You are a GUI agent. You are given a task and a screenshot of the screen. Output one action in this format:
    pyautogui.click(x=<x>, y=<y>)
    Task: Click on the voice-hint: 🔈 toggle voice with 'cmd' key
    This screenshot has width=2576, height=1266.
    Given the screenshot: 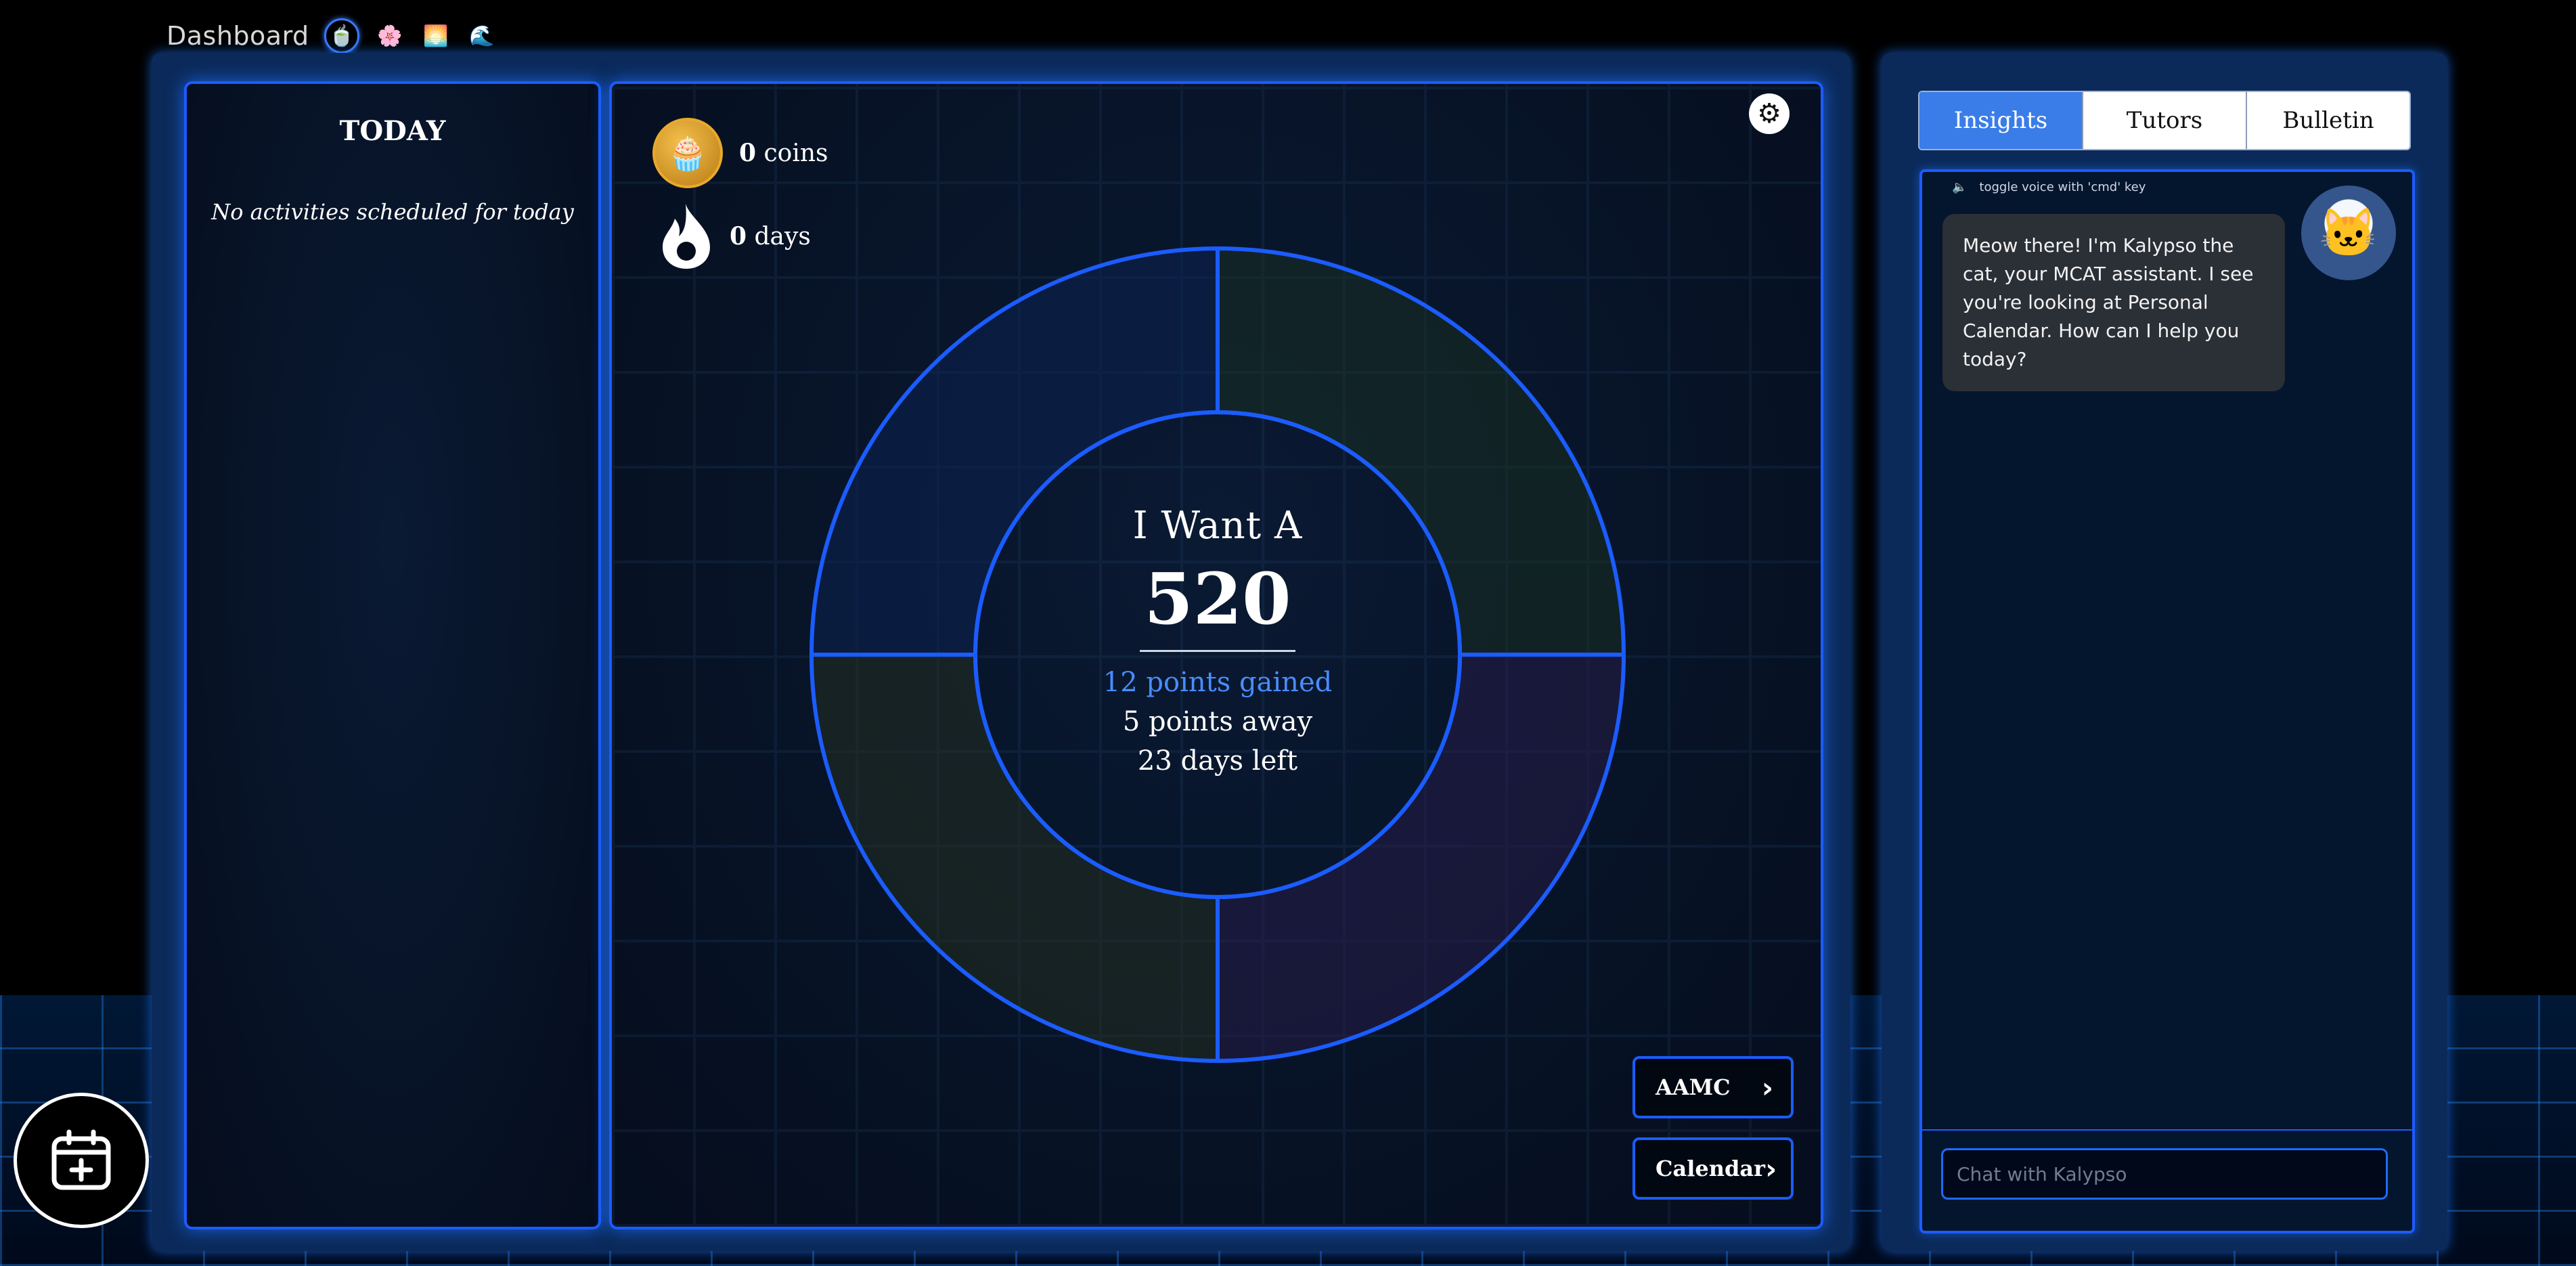 What is the action you would take?
    pyautogui.click(x=2049, y=187)
    